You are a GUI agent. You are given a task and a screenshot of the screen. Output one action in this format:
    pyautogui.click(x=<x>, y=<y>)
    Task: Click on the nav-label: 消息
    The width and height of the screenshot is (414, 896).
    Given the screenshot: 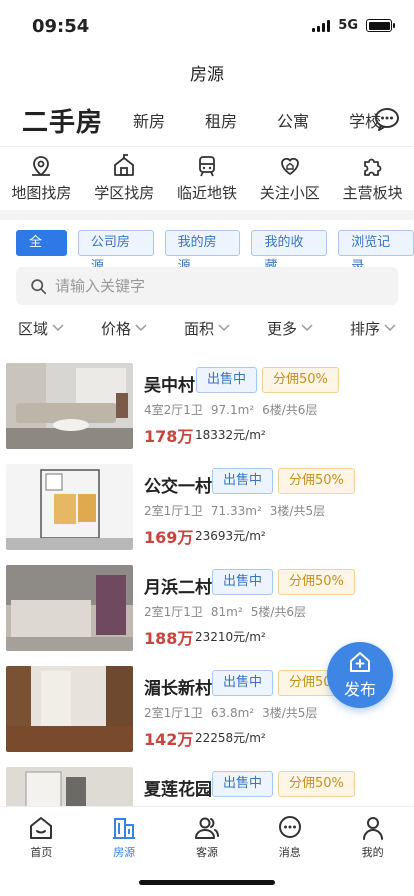 What is the action you would take?
    pyautogui.click(x=289, y=852)
    